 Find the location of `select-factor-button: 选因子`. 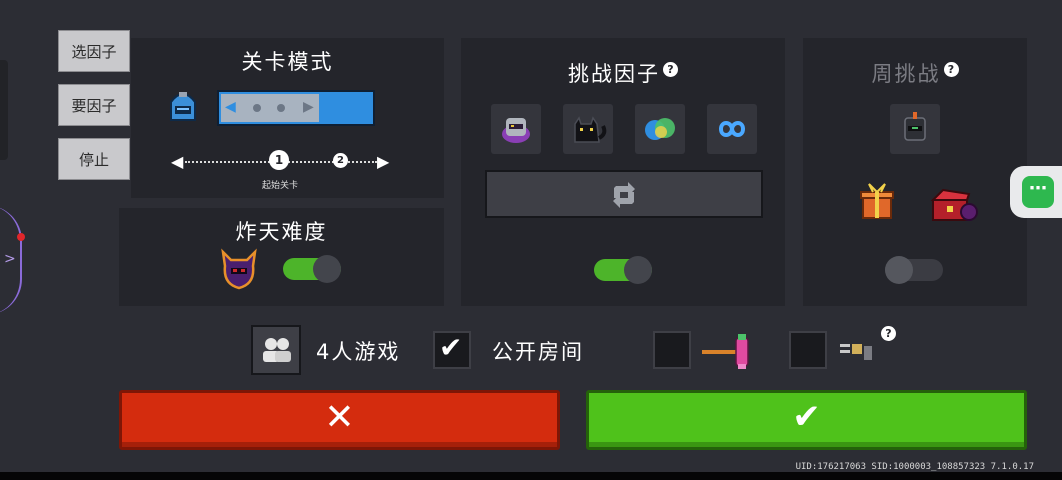

select-factor-button: 选因子 is located at coordinates (94, 51).